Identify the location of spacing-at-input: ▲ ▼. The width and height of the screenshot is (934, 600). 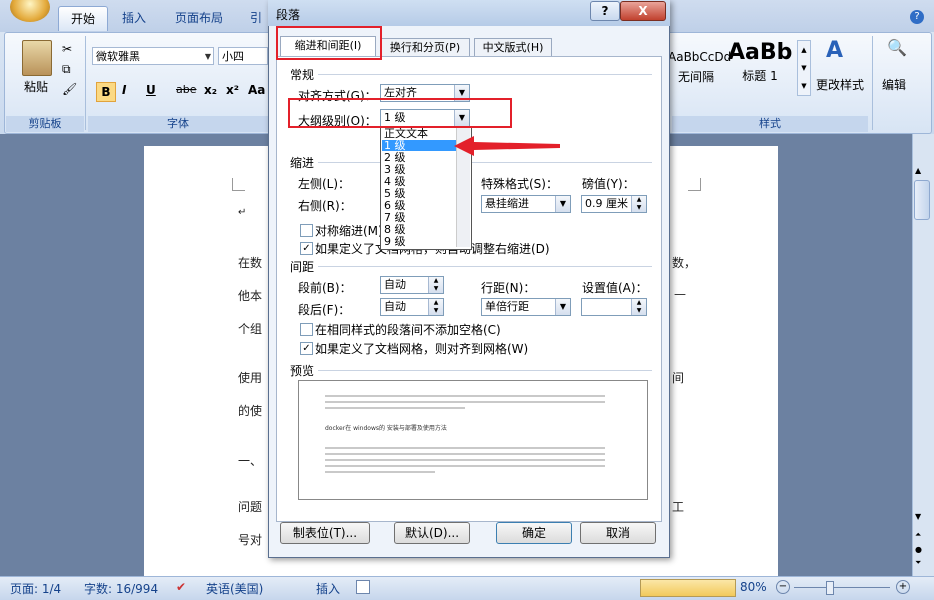
(614, 307).